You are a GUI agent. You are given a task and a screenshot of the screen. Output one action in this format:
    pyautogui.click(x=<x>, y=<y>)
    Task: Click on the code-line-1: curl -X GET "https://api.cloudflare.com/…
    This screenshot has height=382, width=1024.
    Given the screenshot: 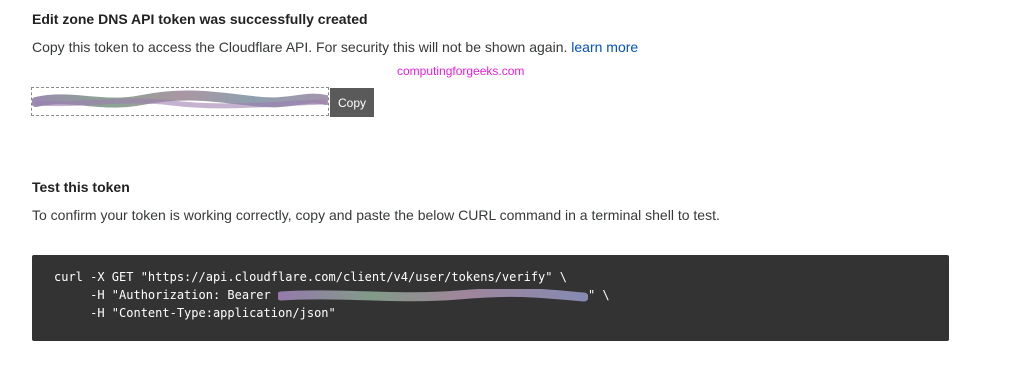 What is the action you would take?
    pyautogui.click(x=310, y=277)
    